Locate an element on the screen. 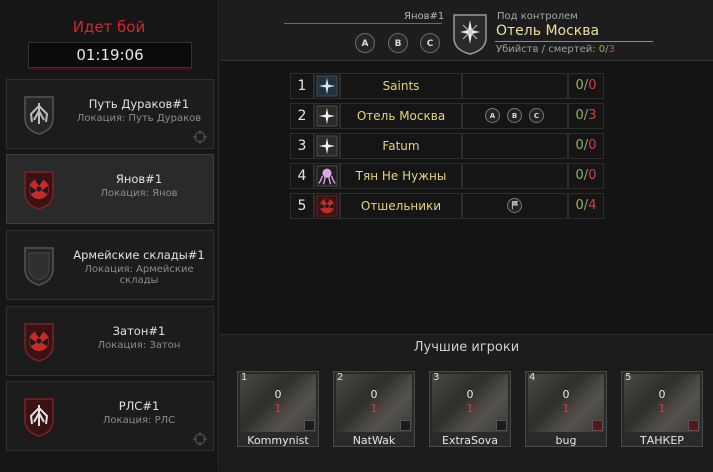 Image resolution: width=713 pixels, height=472 pixels. rank-cell: 2 is located at coordinates (302, 116).